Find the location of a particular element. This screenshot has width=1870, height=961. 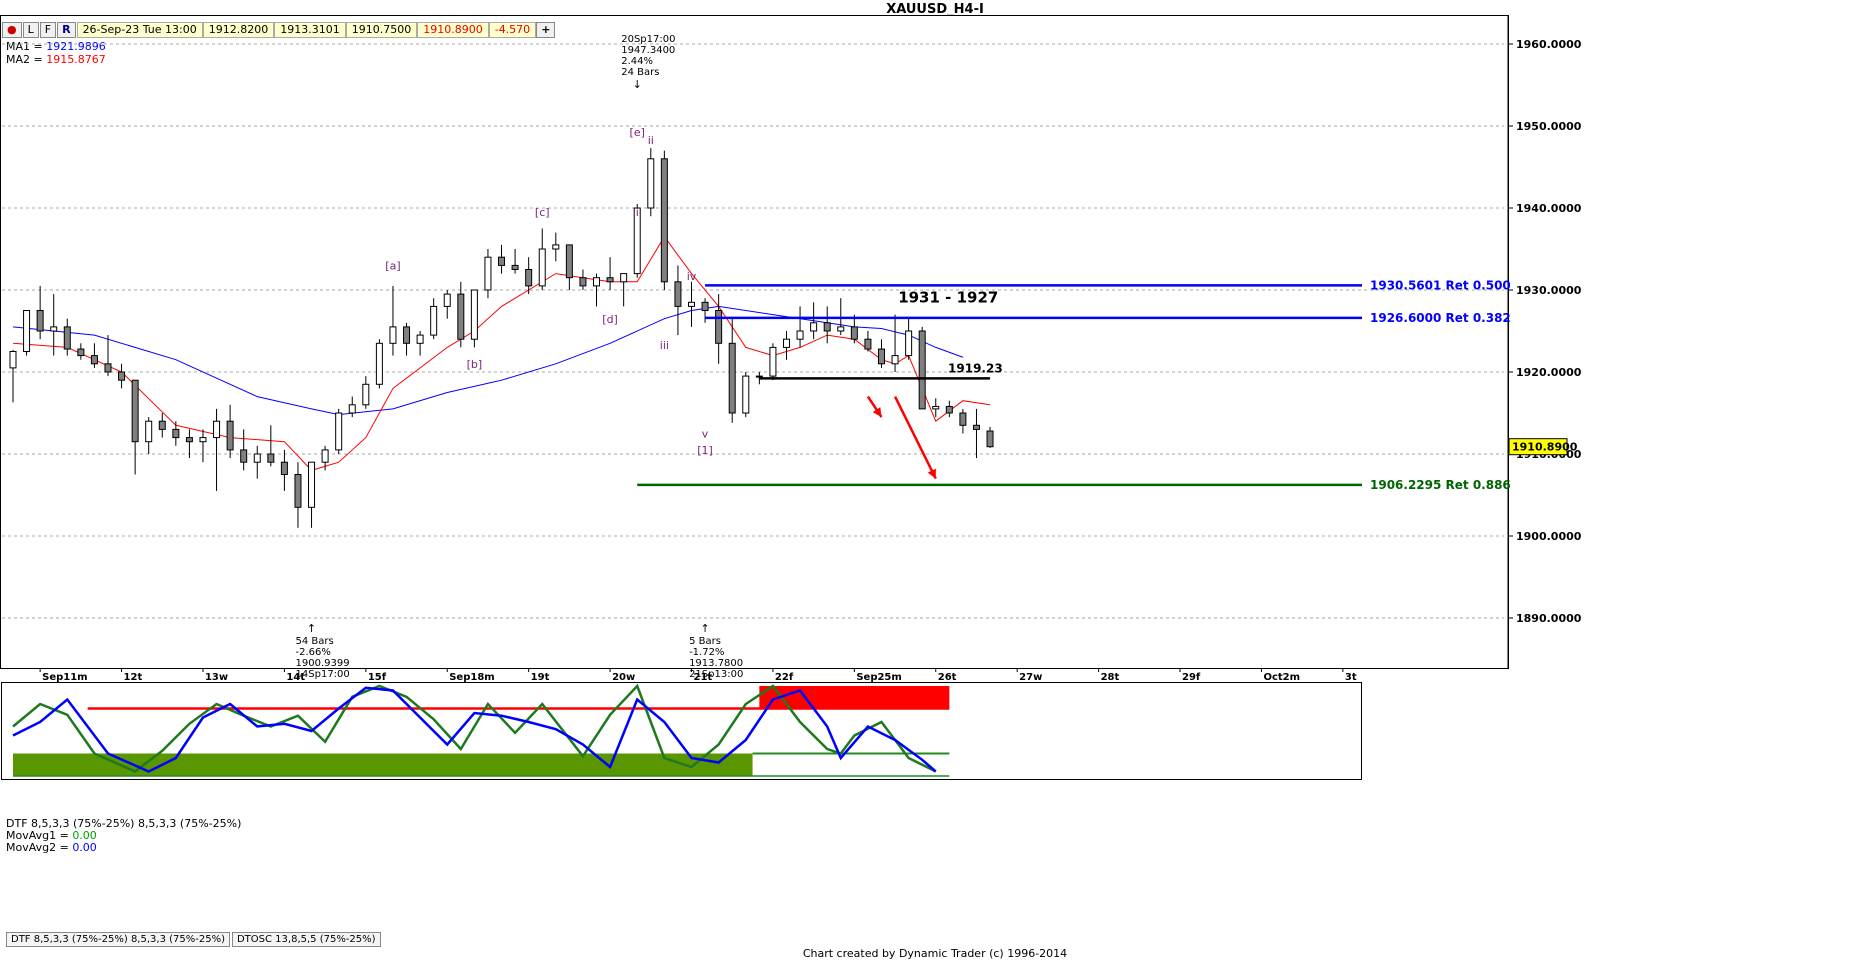

ma2-line is located at coordinates (501, 353).